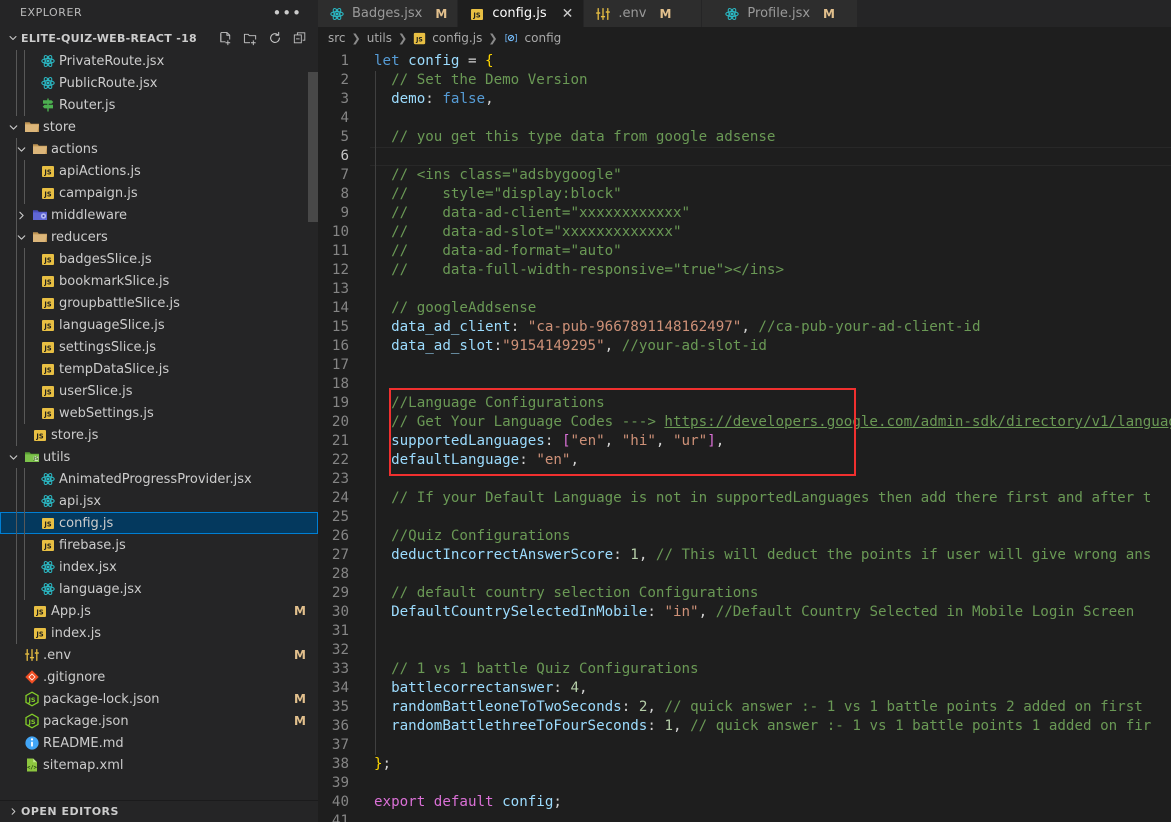 The height and width of the screenshot is (822, 1171). What do you see at coordinates (337, 38) in the screenshot?
I see `breadcrumb-item-src-label: src` at bounding box center [337, 38].